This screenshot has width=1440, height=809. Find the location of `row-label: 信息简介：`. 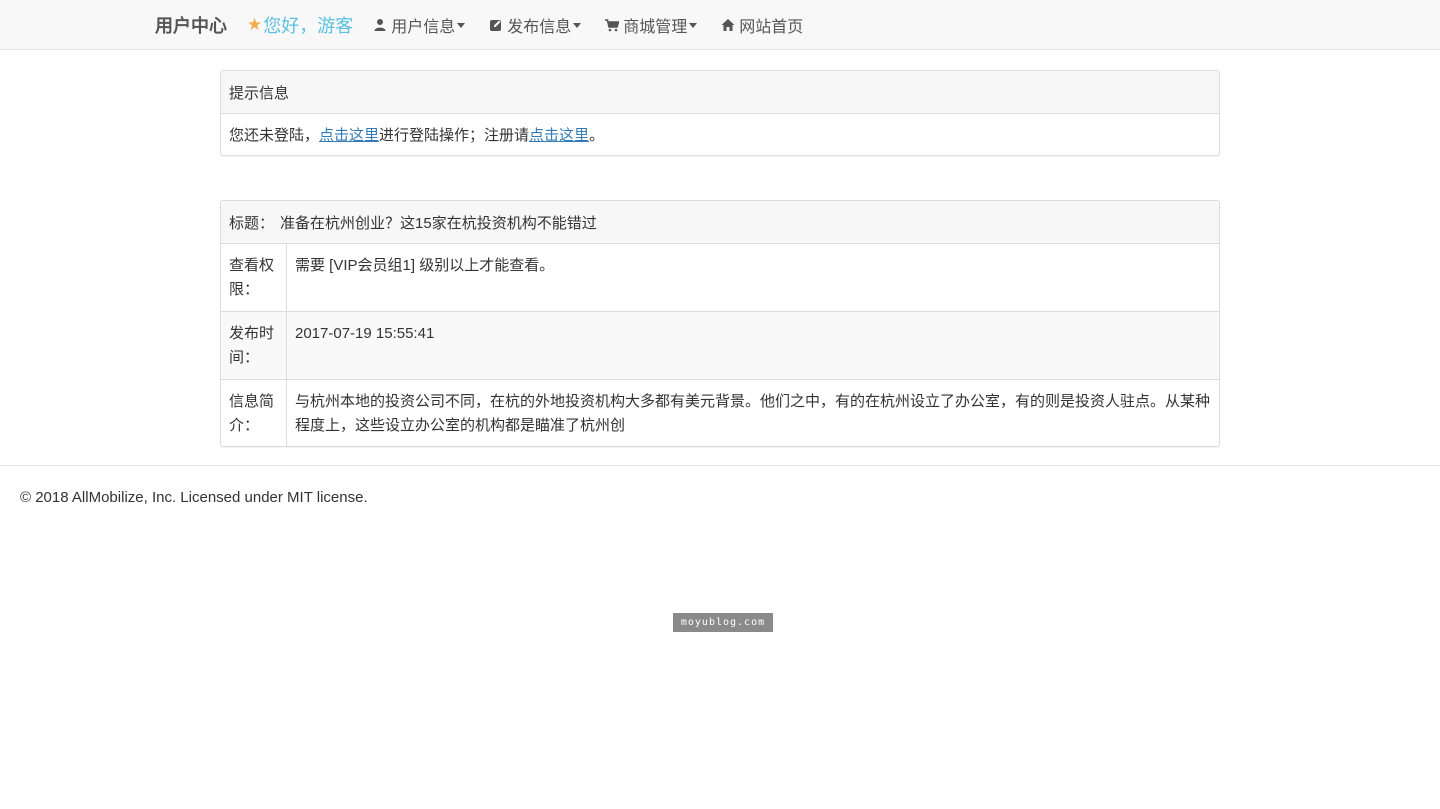

row-label: 信息简介： is located at coordinates (254, 413).